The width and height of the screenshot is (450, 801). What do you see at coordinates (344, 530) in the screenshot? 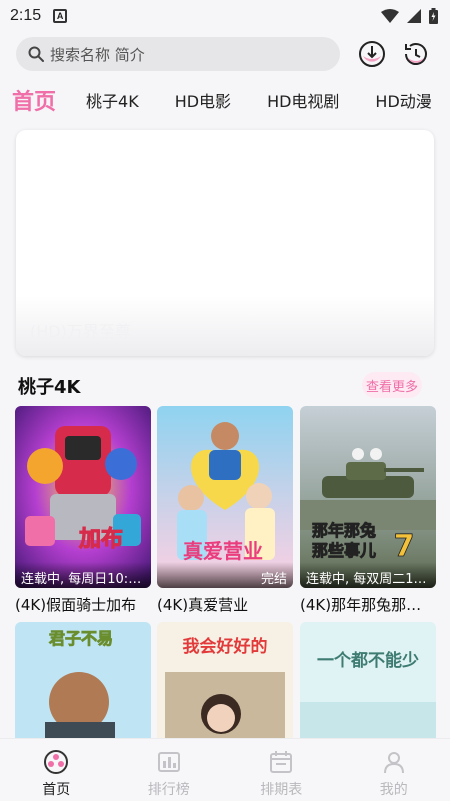
I see `poster-logo-text: 那年那兔` at bounding box center [344, 530].